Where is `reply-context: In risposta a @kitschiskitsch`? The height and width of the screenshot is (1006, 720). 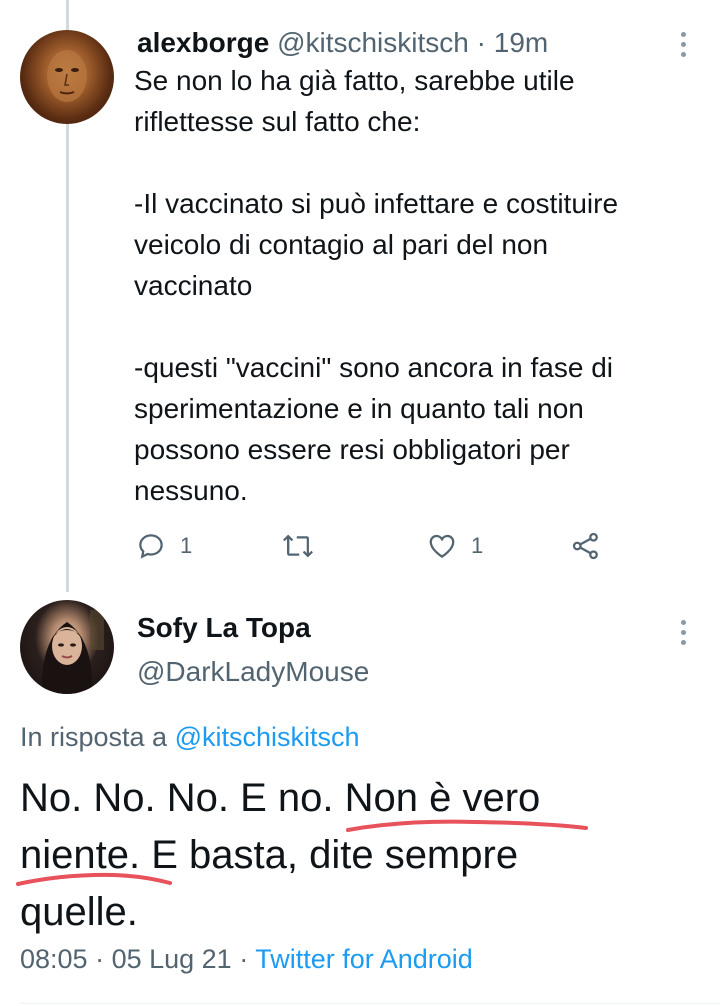
reply-context: In risposta a @kitschiskitsch is located at coordinates (190, 737).